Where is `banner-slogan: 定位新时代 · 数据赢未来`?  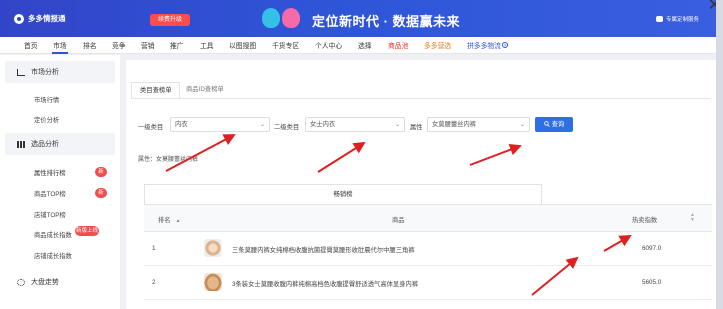
banner-slogan: 定位新时代 · 数据赢未来 is located at coordinates (386, 21).